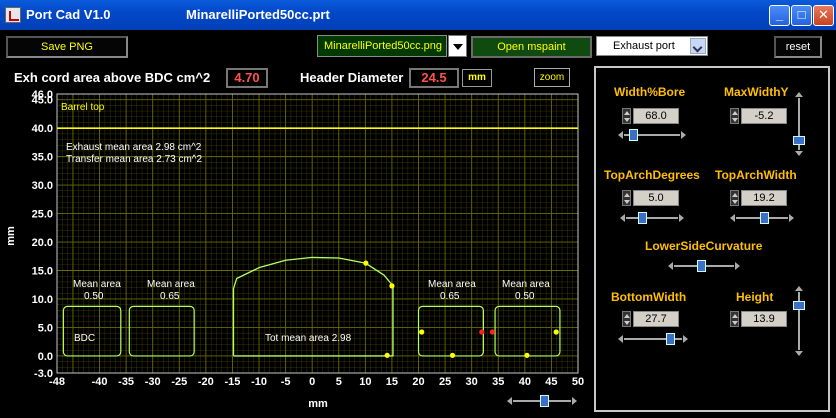  I want to click on x-tick-label: -40, so click(100, 382).